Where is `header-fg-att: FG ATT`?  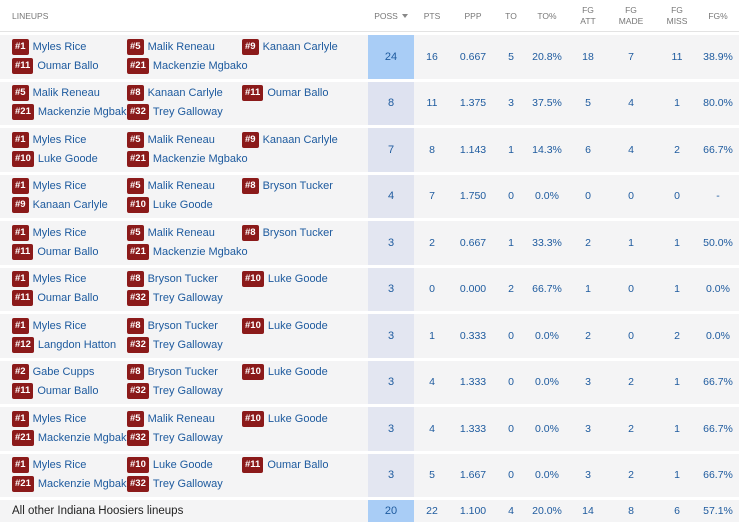
header-fg-att: FG ATT is located at coordinates (588, 16).